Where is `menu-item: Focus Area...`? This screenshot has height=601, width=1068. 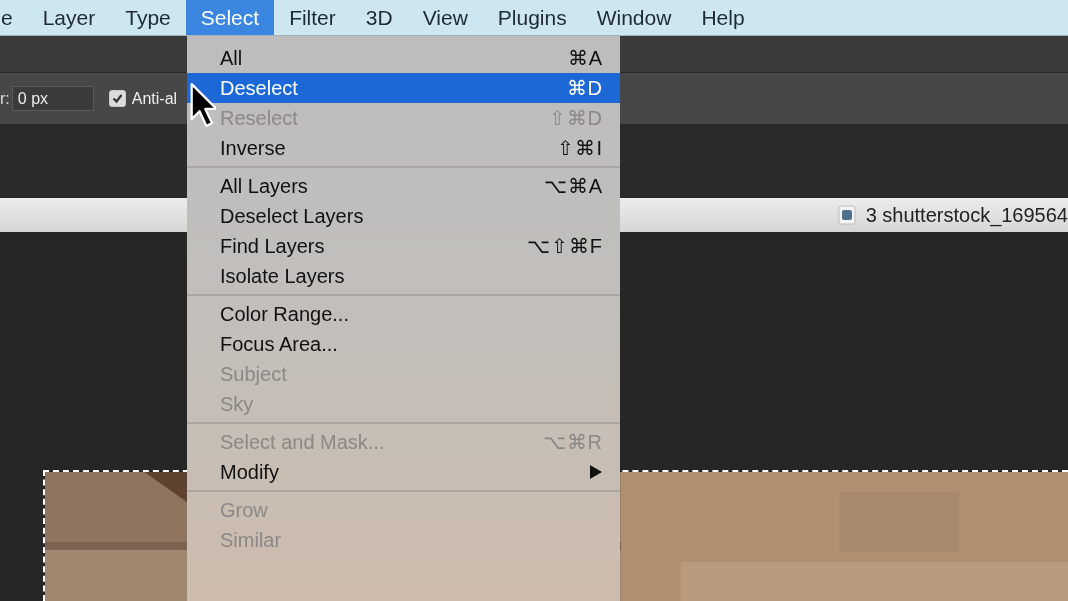 menu-item: Focus Area... is located at coordinates (403, 344).